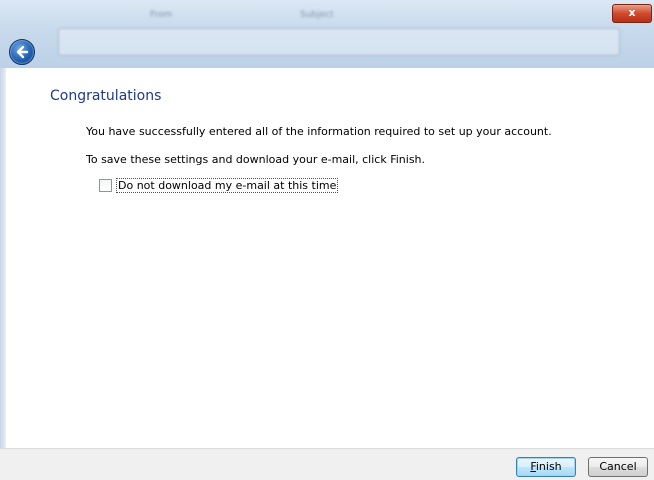  I want to click on close-icon: x, so click(632, 12).